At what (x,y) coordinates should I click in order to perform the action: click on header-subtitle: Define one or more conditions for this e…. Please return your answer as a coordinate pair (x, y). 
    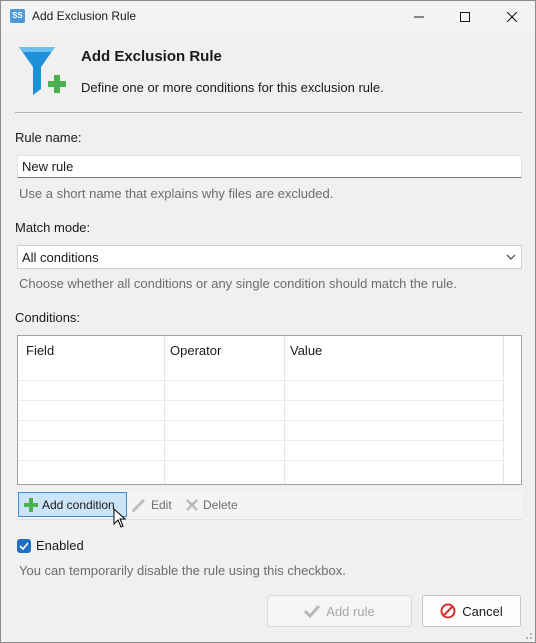
    Looking at the image, I should click on (232, 87).